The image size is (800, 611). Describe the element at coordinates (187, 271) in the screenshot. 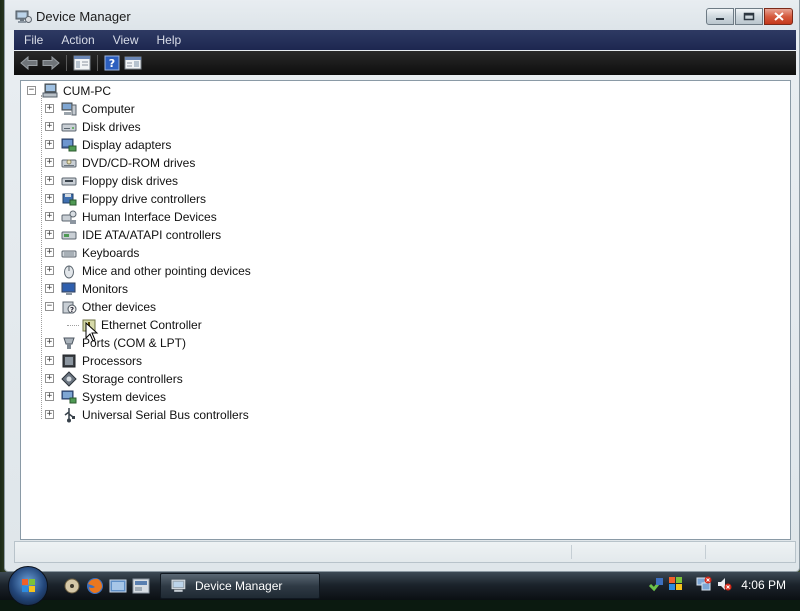

I see `tree-item-mice-and-other-pointing-devices: + Mice and other pointing devices` at that location.